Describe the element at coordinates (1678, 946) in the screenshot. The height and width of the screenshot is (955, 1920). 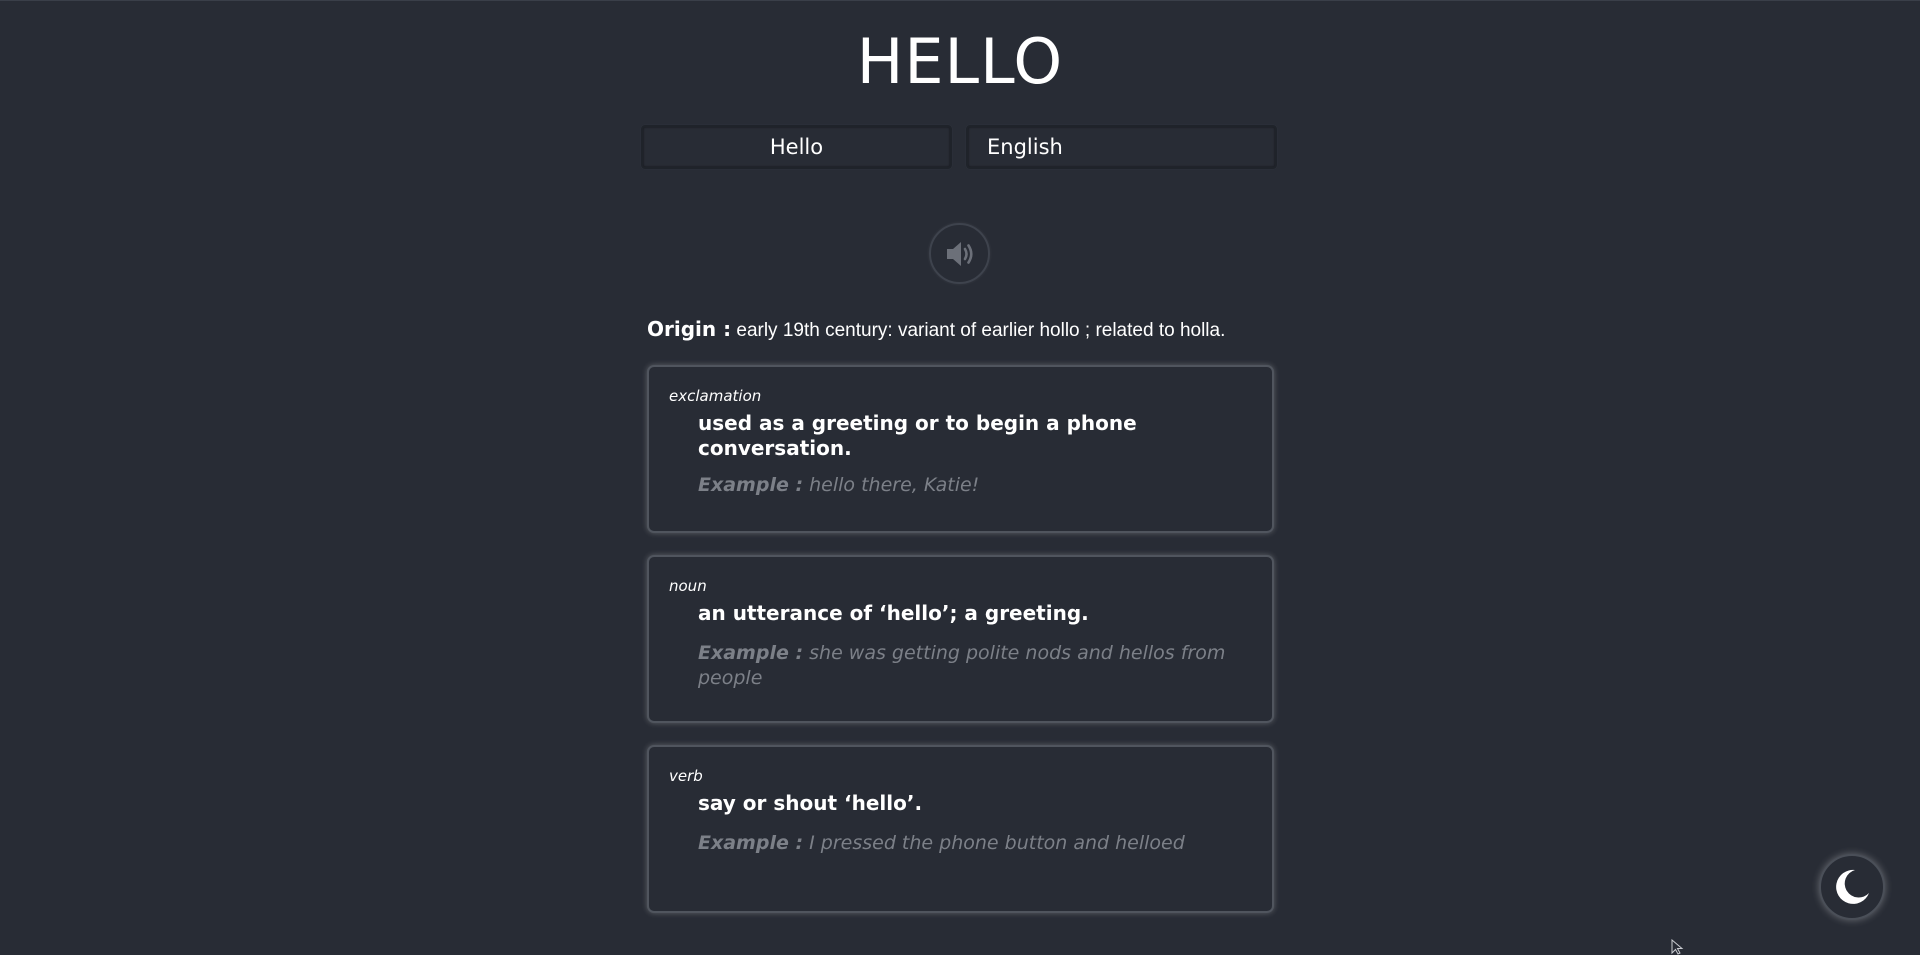
I see `mouse-cursor-icon` at that location.